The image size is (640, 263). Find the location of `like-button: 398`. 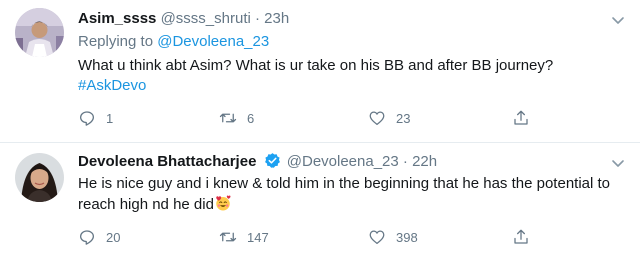

like-button: 398 is located at coordinates (393, 237).